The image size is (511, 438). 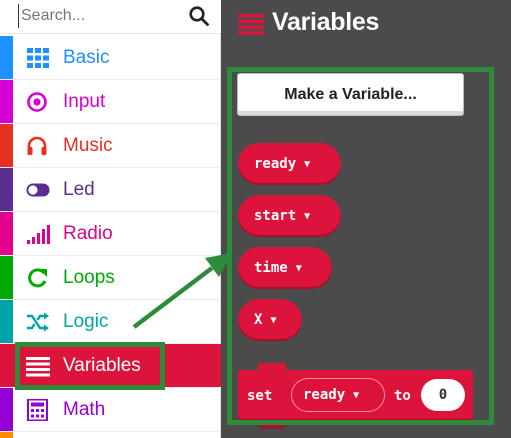 I want to click on category-radio: Radio, so click(x=110, y=234).